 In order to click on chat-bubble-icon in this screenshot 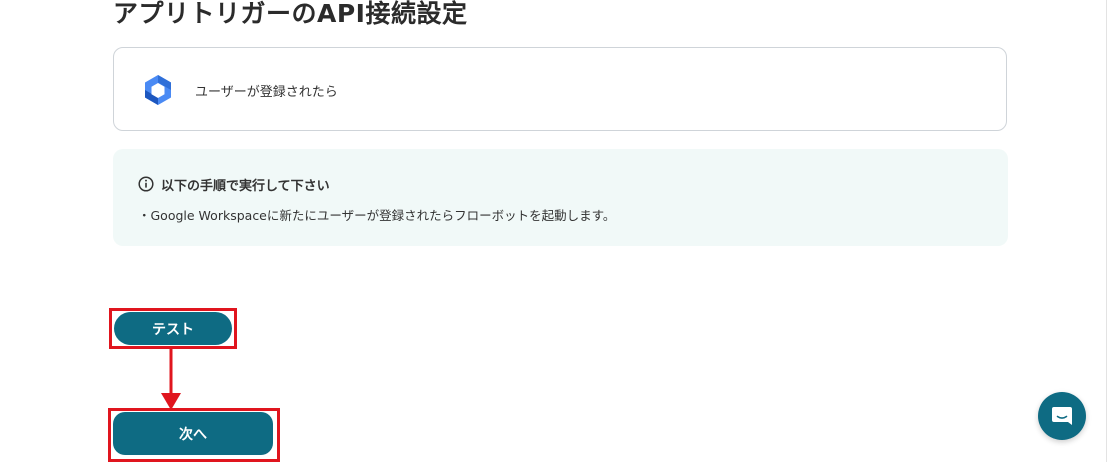, I will do `click(1062, 416)`.